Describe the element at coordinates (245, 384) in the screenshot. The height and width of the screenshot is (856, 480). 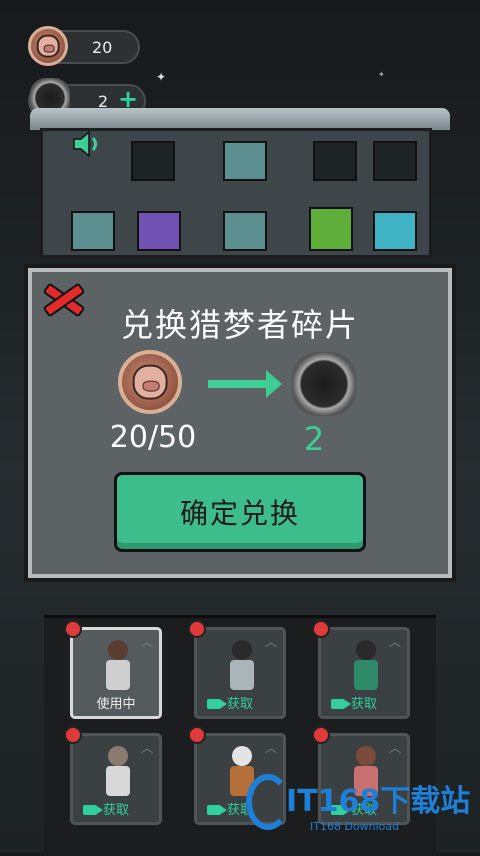
I see `arrow-icon` at that location.